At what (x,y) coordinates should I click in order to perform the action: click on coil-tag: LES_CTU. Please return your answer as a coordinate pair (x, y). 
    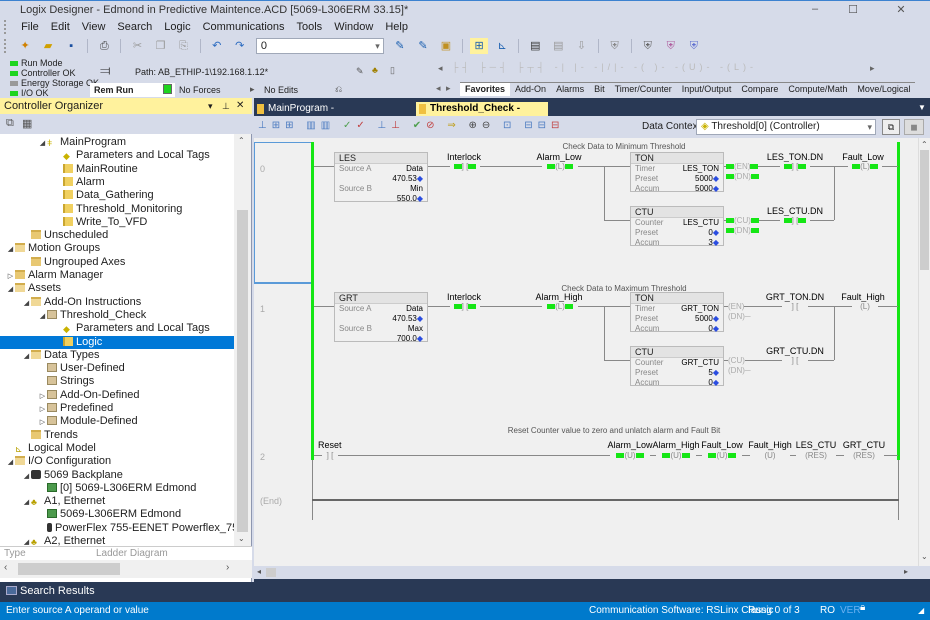
    Looking at the image, I should click on (816, 445).